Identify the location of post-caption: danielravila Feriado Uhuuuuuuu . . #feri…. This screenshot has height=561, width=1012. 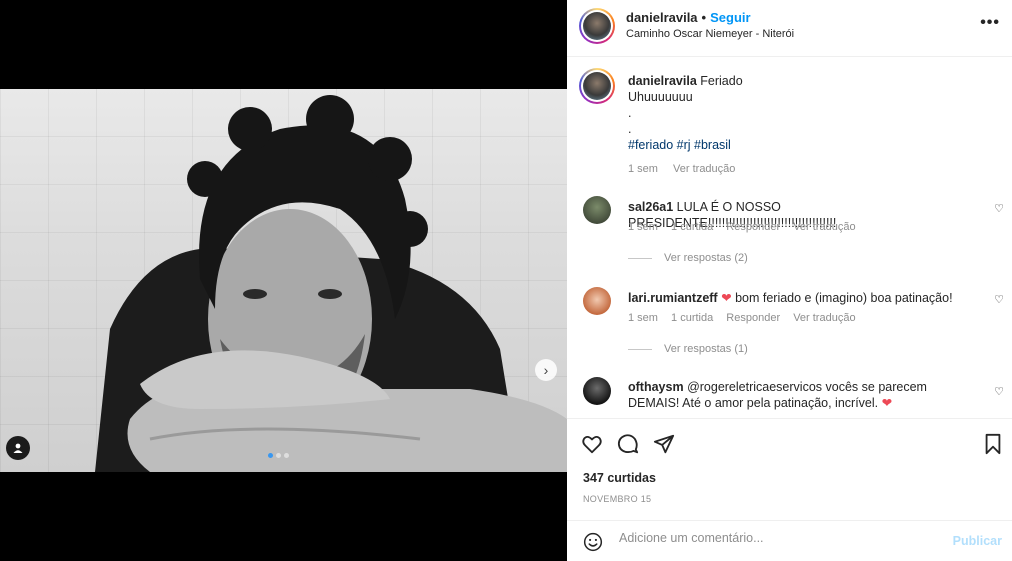
(808, 125).